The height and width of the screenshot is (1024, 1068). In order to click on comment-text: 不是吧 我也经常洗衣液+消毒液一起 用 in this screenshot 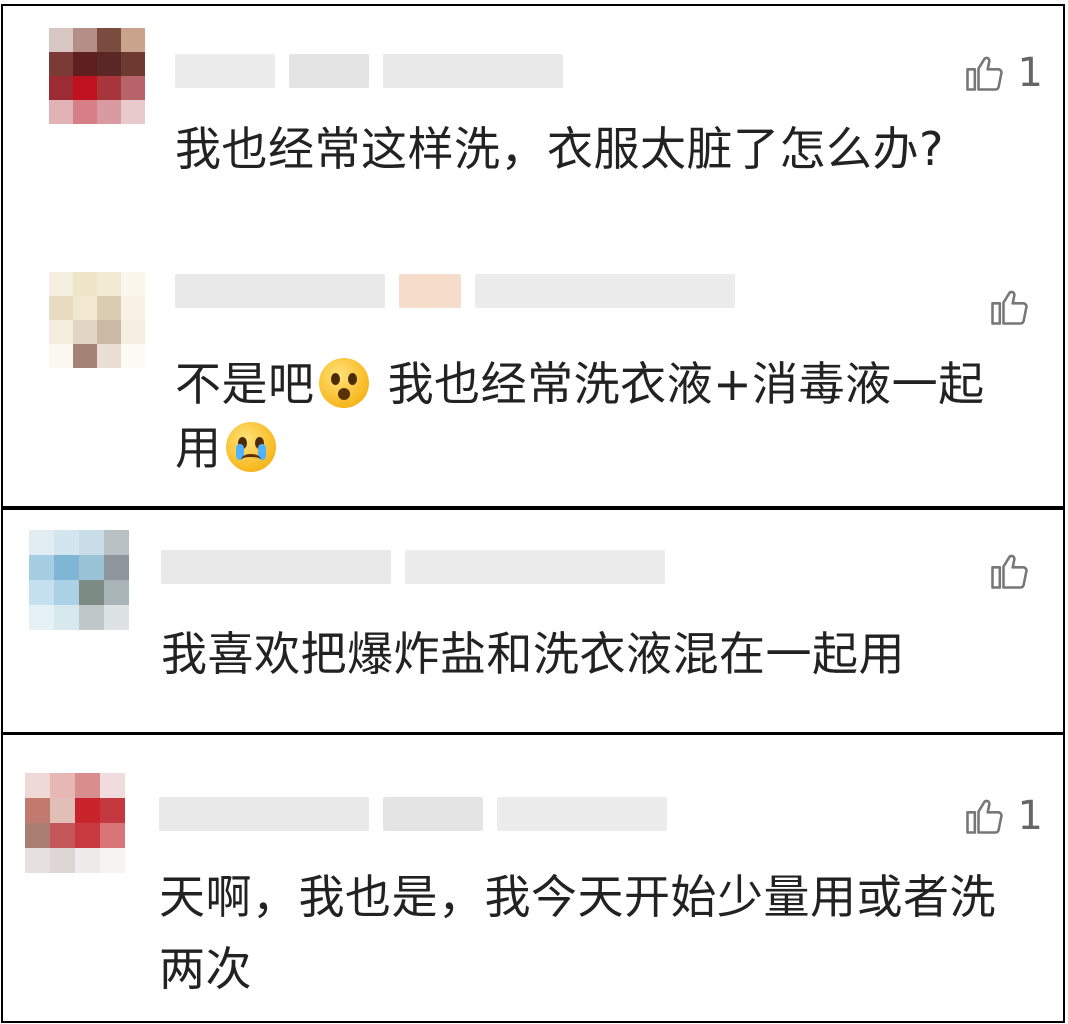, I will do `click(580, 416)`.